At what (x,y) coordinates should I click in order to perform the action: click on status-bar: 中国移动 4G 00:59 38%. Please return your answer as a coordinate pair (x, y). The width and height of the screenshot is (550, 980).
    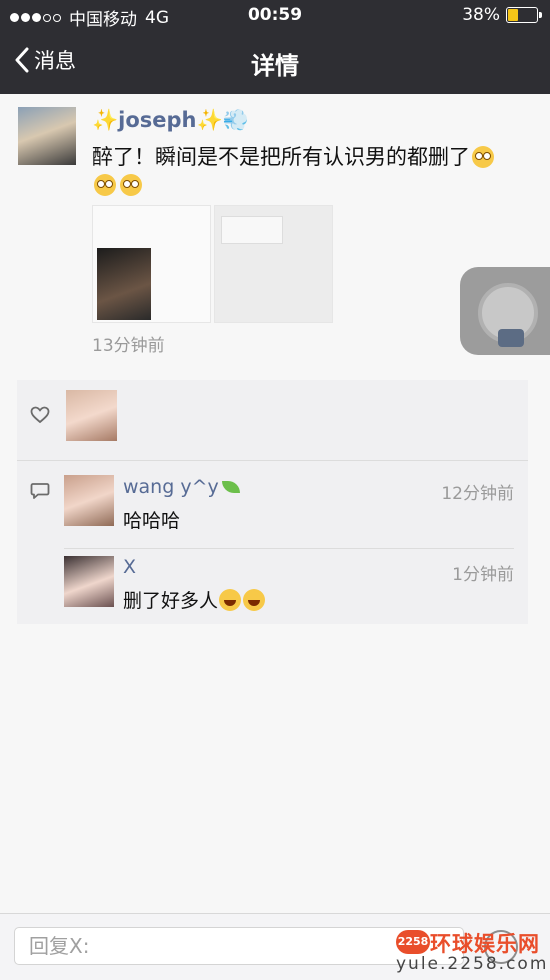
    Looking at the image, I should click on (275, 15).